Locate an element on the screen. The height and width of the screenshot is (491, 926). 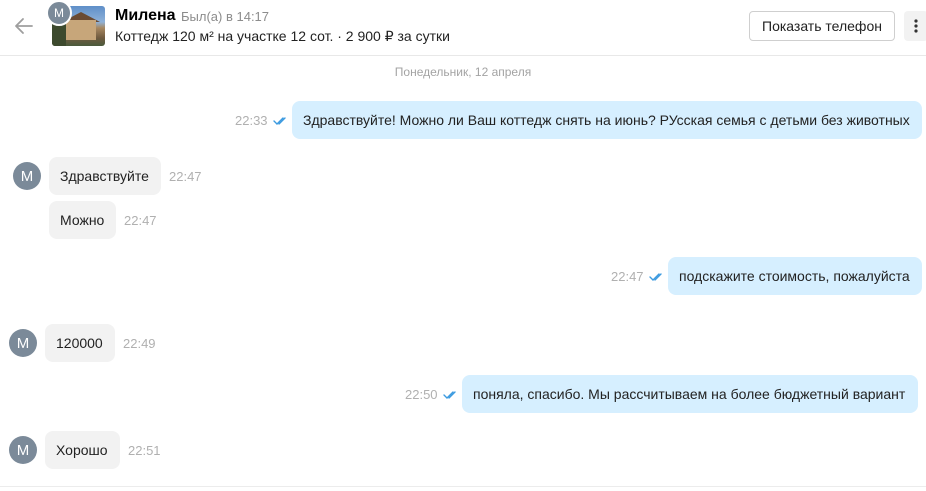
last-seen-status: Был(а) в 14:17 is located at coordinates (225, 16).